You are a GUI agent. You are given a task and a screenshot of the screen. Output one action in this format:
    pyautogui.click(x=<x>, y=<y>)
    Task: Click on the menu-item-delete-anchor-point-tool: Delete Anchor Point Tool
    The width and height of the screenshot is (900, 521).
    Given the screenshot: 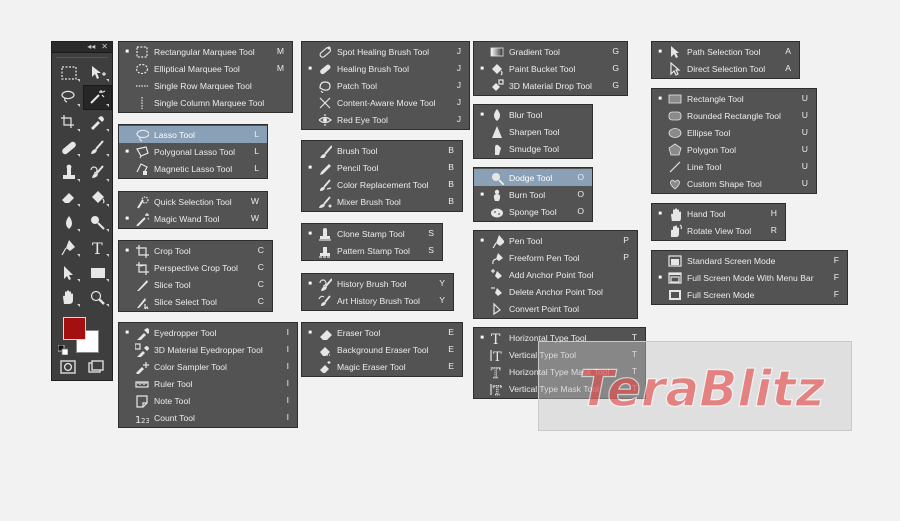 What is the action you would take?
    pyautogui.click(x=555, y=291)
    